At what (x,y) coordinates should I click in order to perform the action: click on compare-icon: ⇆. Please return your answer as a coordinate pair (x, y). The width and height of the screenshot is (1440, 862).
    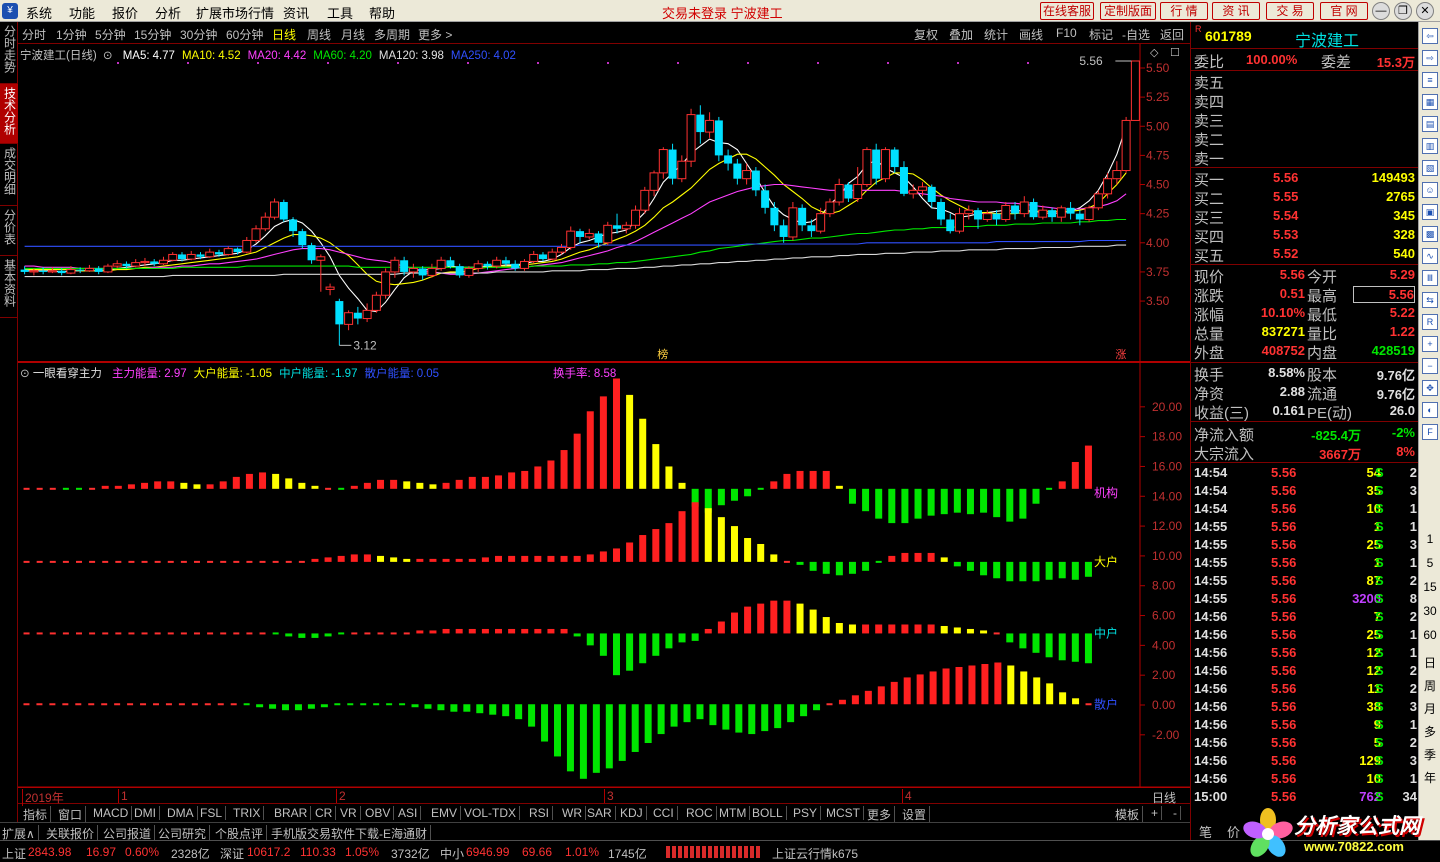
    Looking at the image, I should click on (1430, 300).